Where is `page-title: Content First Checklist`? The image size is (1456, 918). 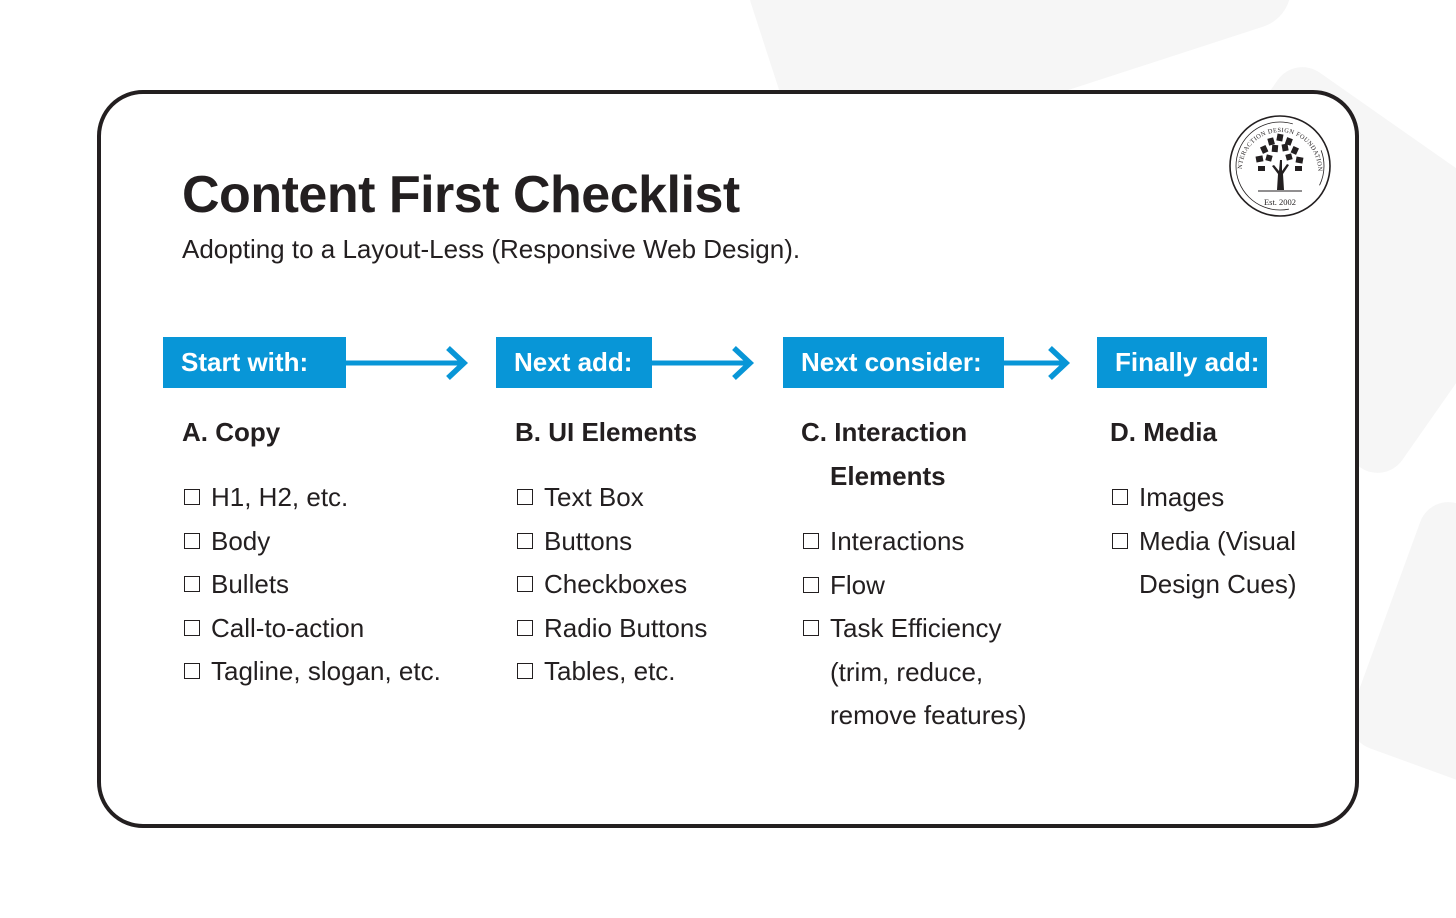 page-title: Content First Checklist is located at coordinates (461, 195).